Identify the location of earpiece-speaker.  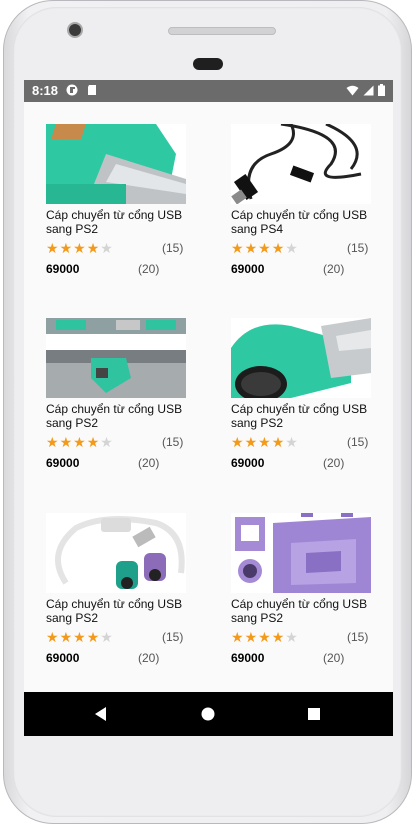
(222, 31).